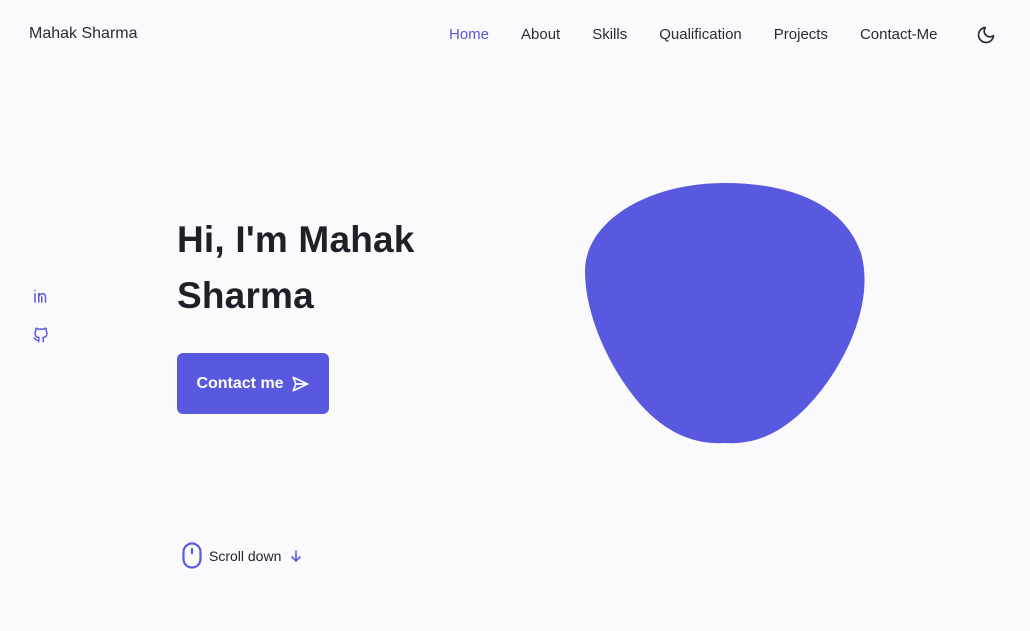  I want to click on nav-item-projects: Projects, so click(801, 35).